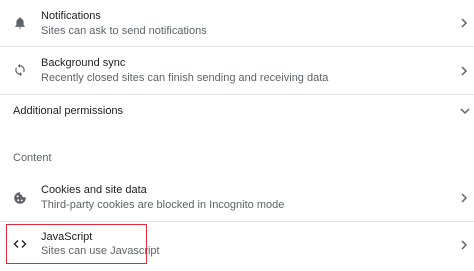 The height and width of the screenshot is (271, 474). What do you see at coordinates (20, 23) in the screenshot?
I see `bell-icon` at bounding box center [20, 23].